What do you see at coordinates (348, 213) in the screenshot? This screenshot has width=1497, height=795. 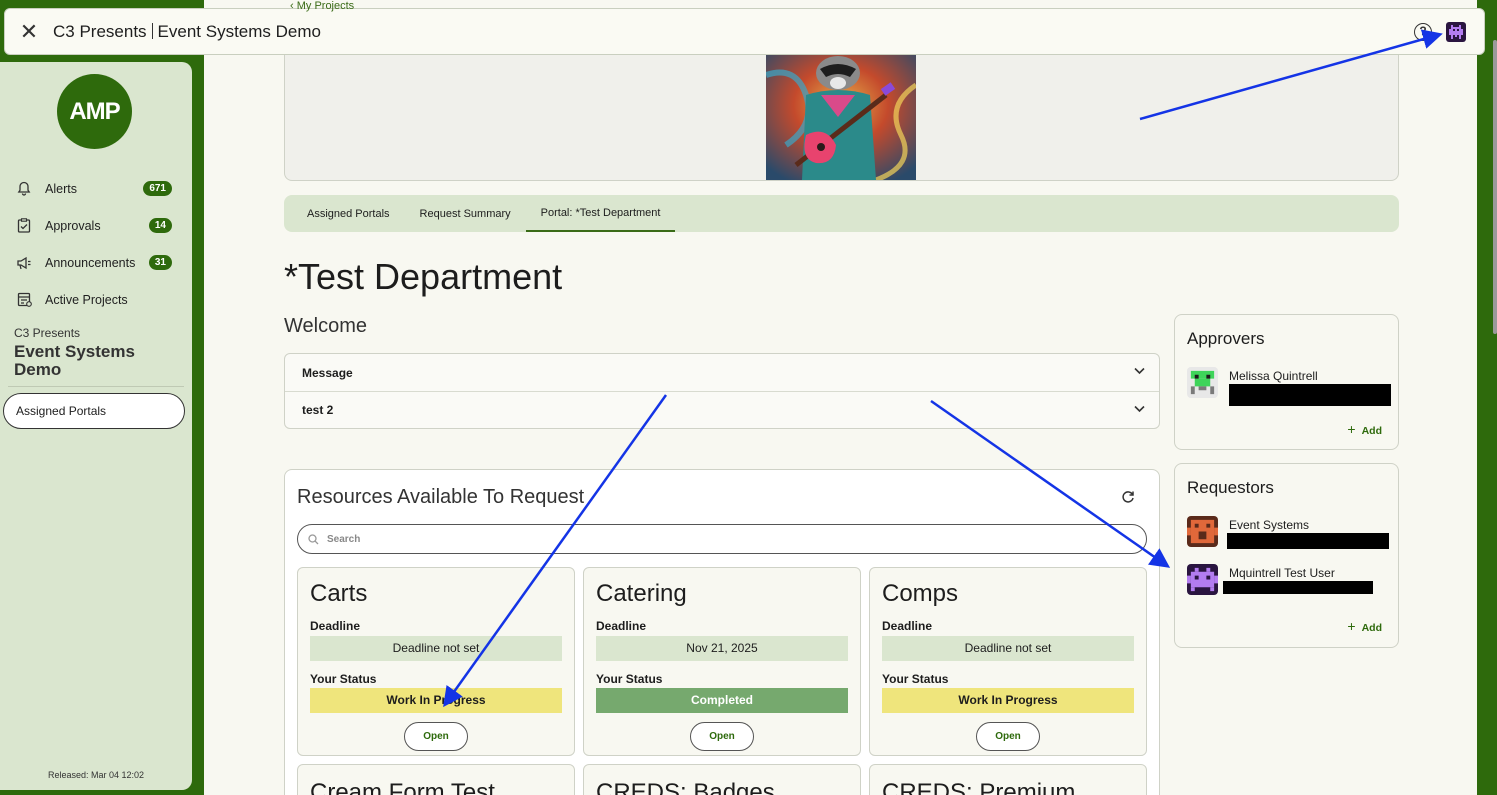 I see `tab-assigned-portals: Assigned Portals` at bounding box center [348, 213].